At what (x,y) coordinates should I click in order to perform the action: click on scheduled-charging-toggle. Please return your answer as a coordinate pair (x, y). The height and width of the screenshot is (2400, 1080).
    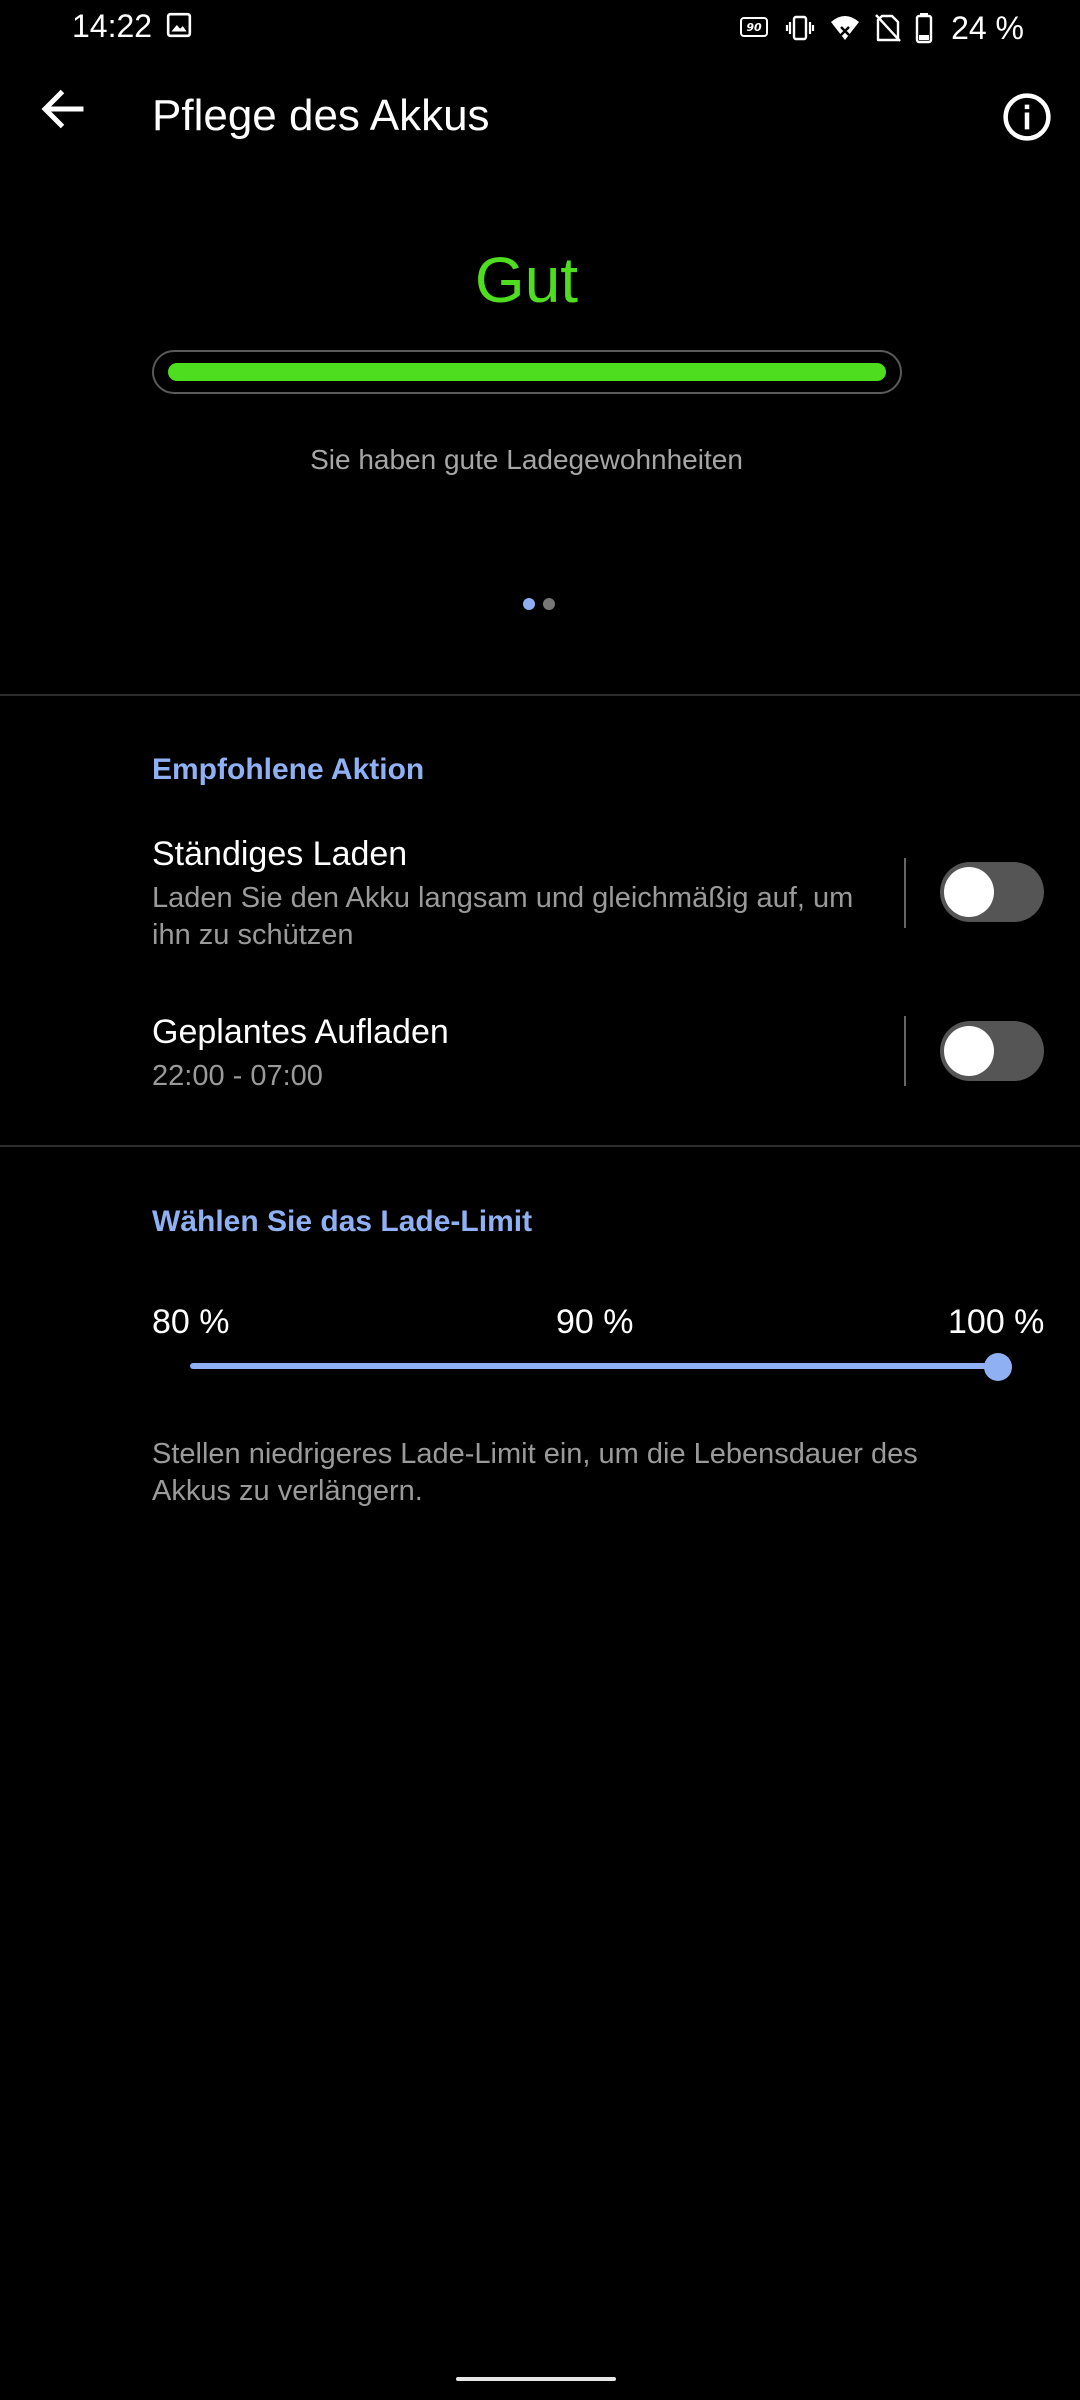
    Looking at the image, I should click on (992, 1051).